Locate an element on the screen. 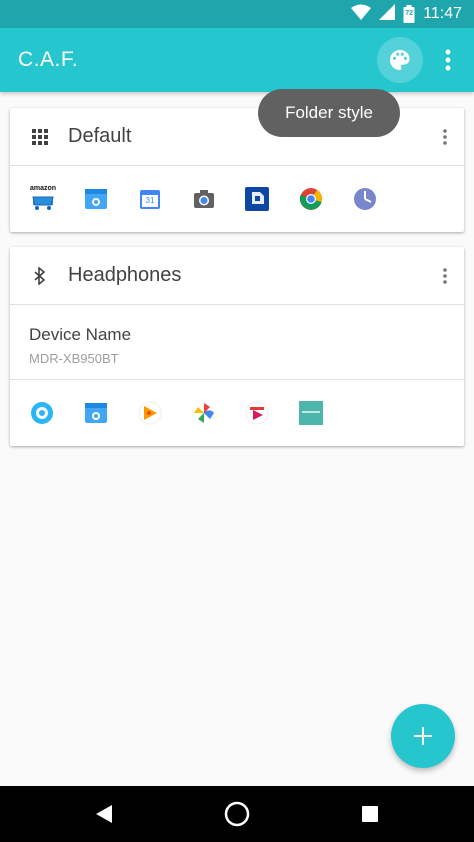 Image resolution: width=474 pixels, height=842 pixels. device-name-label: Device Name is located at coordinates (80, 334).